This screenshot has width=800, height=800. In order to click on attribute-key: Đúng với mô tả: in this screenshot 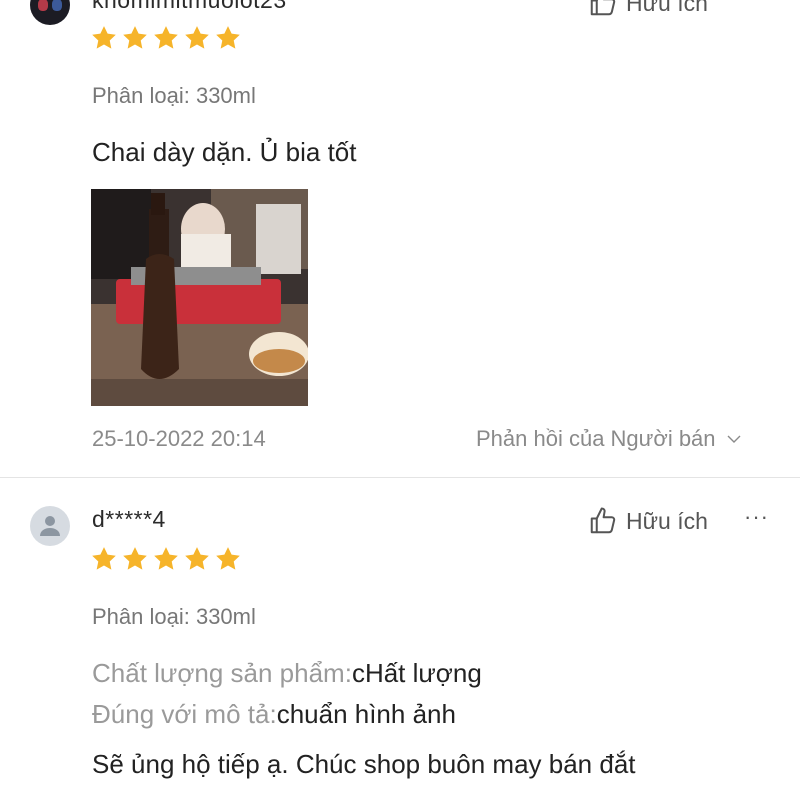, I will do `click(184, 714)`.